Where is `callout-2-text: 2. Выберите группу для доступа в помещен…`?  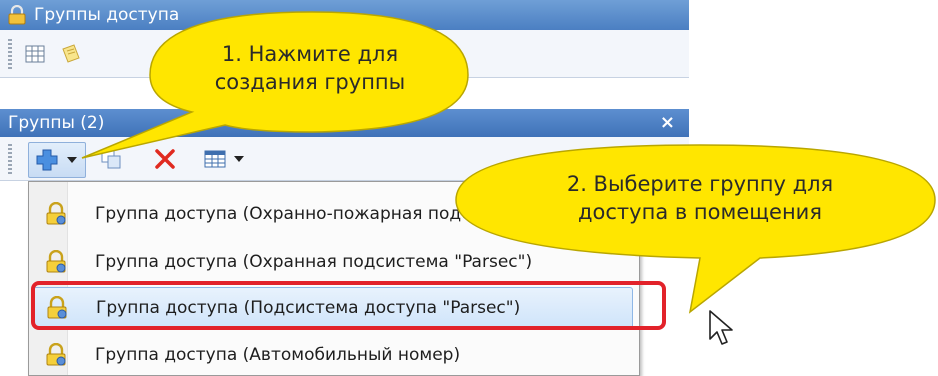 callout-2-text: 2. Выберите группу для доступа в помещен… is located at coordinates (700, 198).